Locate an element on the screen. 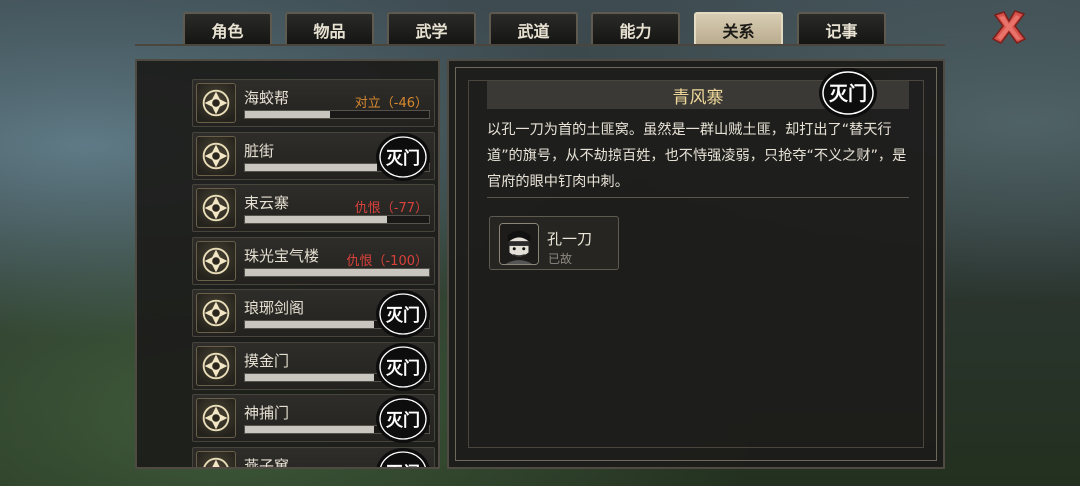 This screenshot has height=486, width=1080. faction-name: 琅琊剑阁 is located at coordinates (274, 308).